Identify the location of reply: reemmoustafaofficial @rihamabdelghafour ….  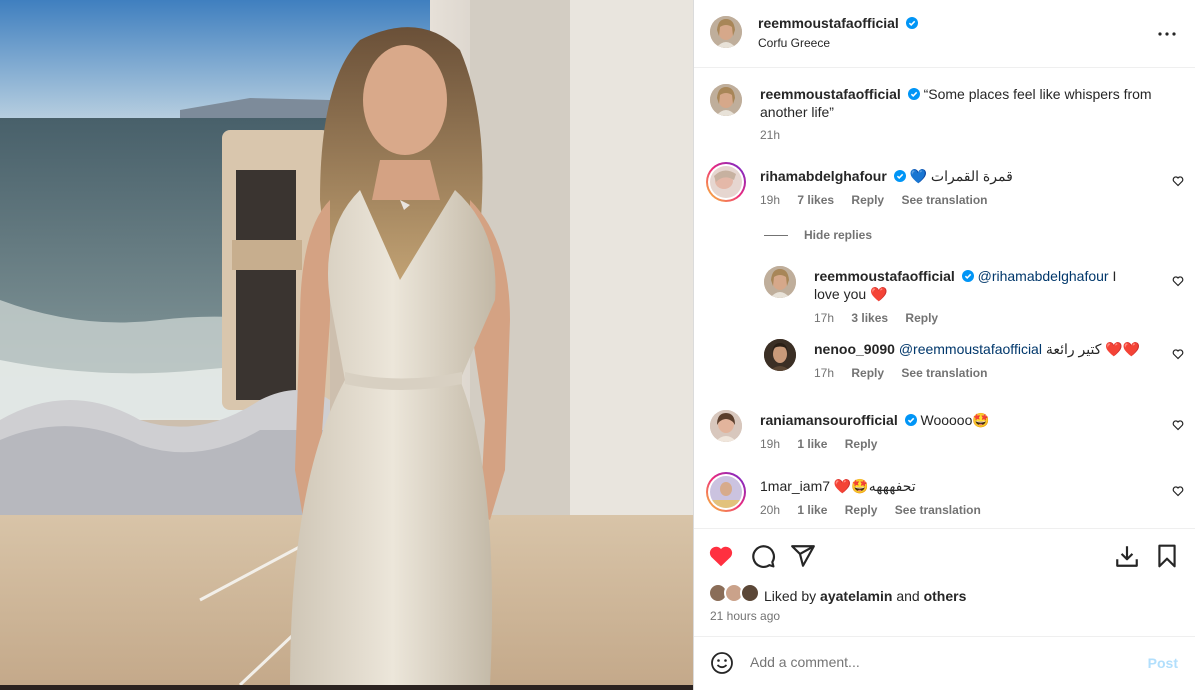
(979, 285).